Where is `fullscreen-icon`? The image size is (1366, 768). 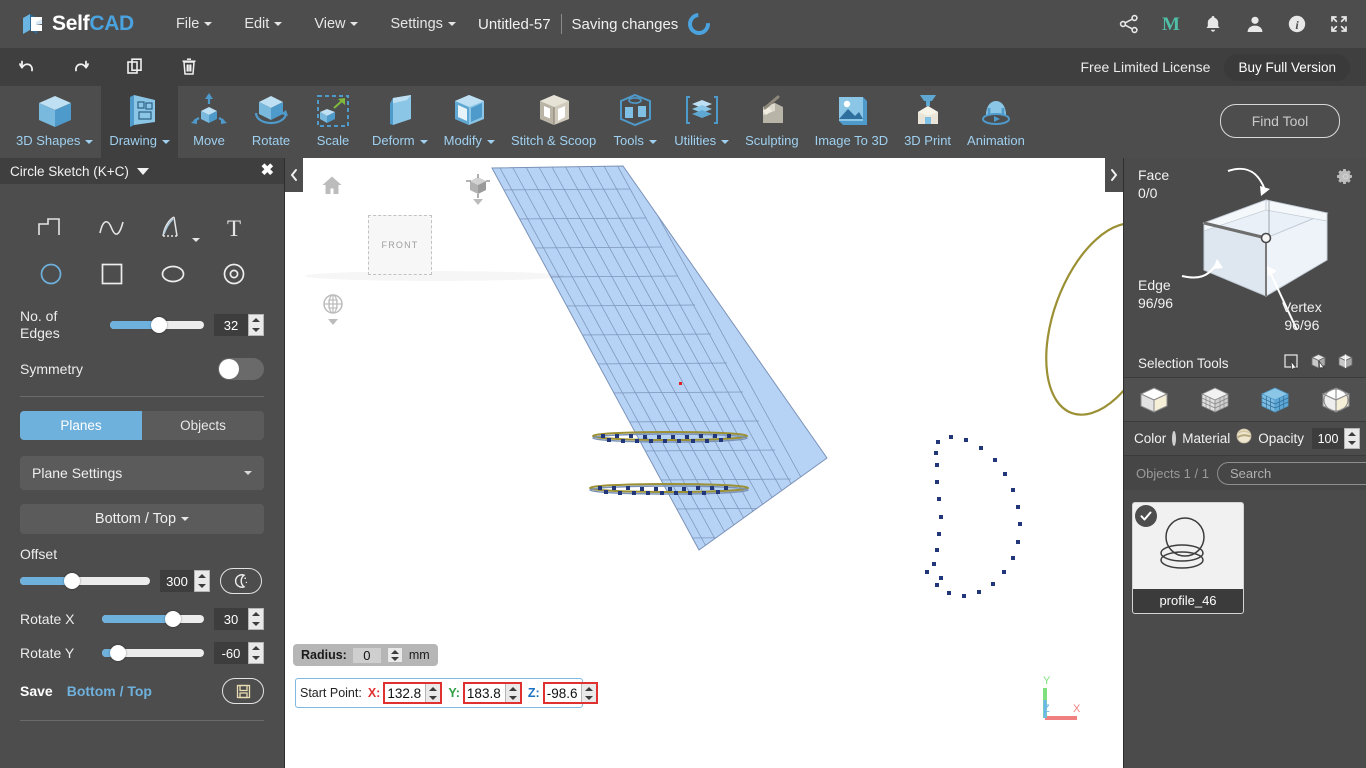 fullscreen-icon is located at coordinates (1339, 24).